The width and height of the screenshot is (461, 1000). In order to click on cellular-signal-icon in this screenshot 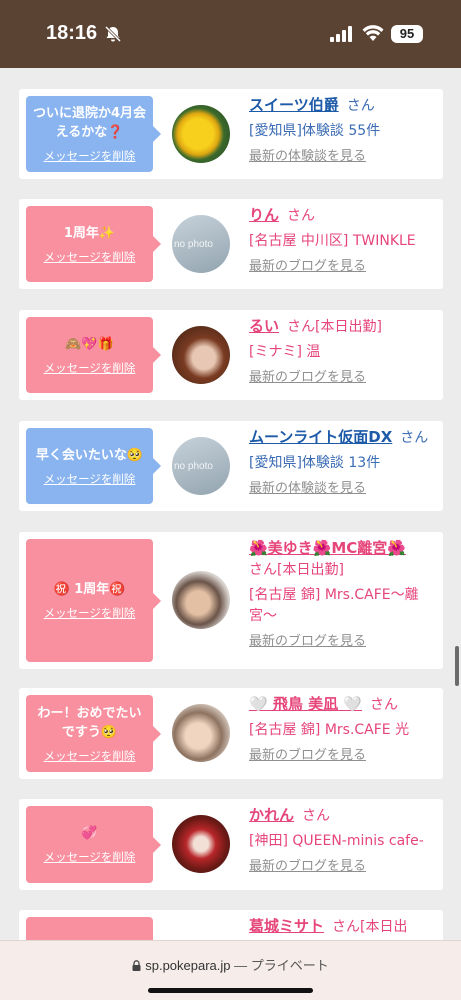, I will do `click(341, 34)`.